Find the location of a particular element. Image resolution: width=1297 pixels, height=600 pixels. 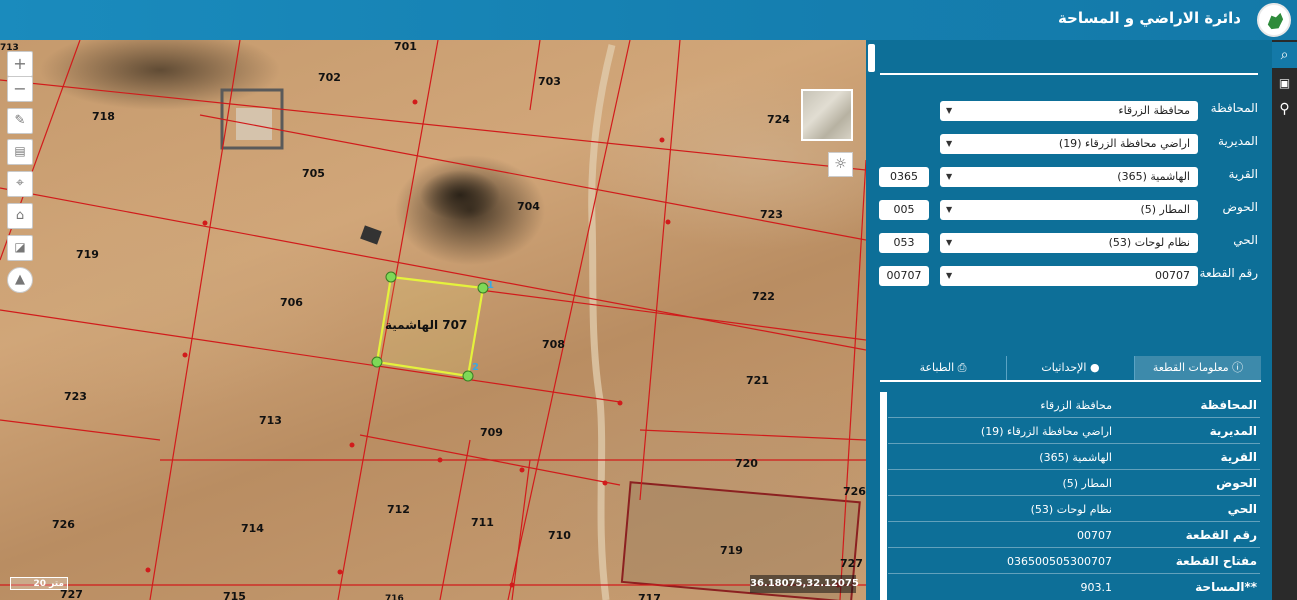

district-select: نظام لوحات (53) ▼ is located at coordinates (1069, 243).